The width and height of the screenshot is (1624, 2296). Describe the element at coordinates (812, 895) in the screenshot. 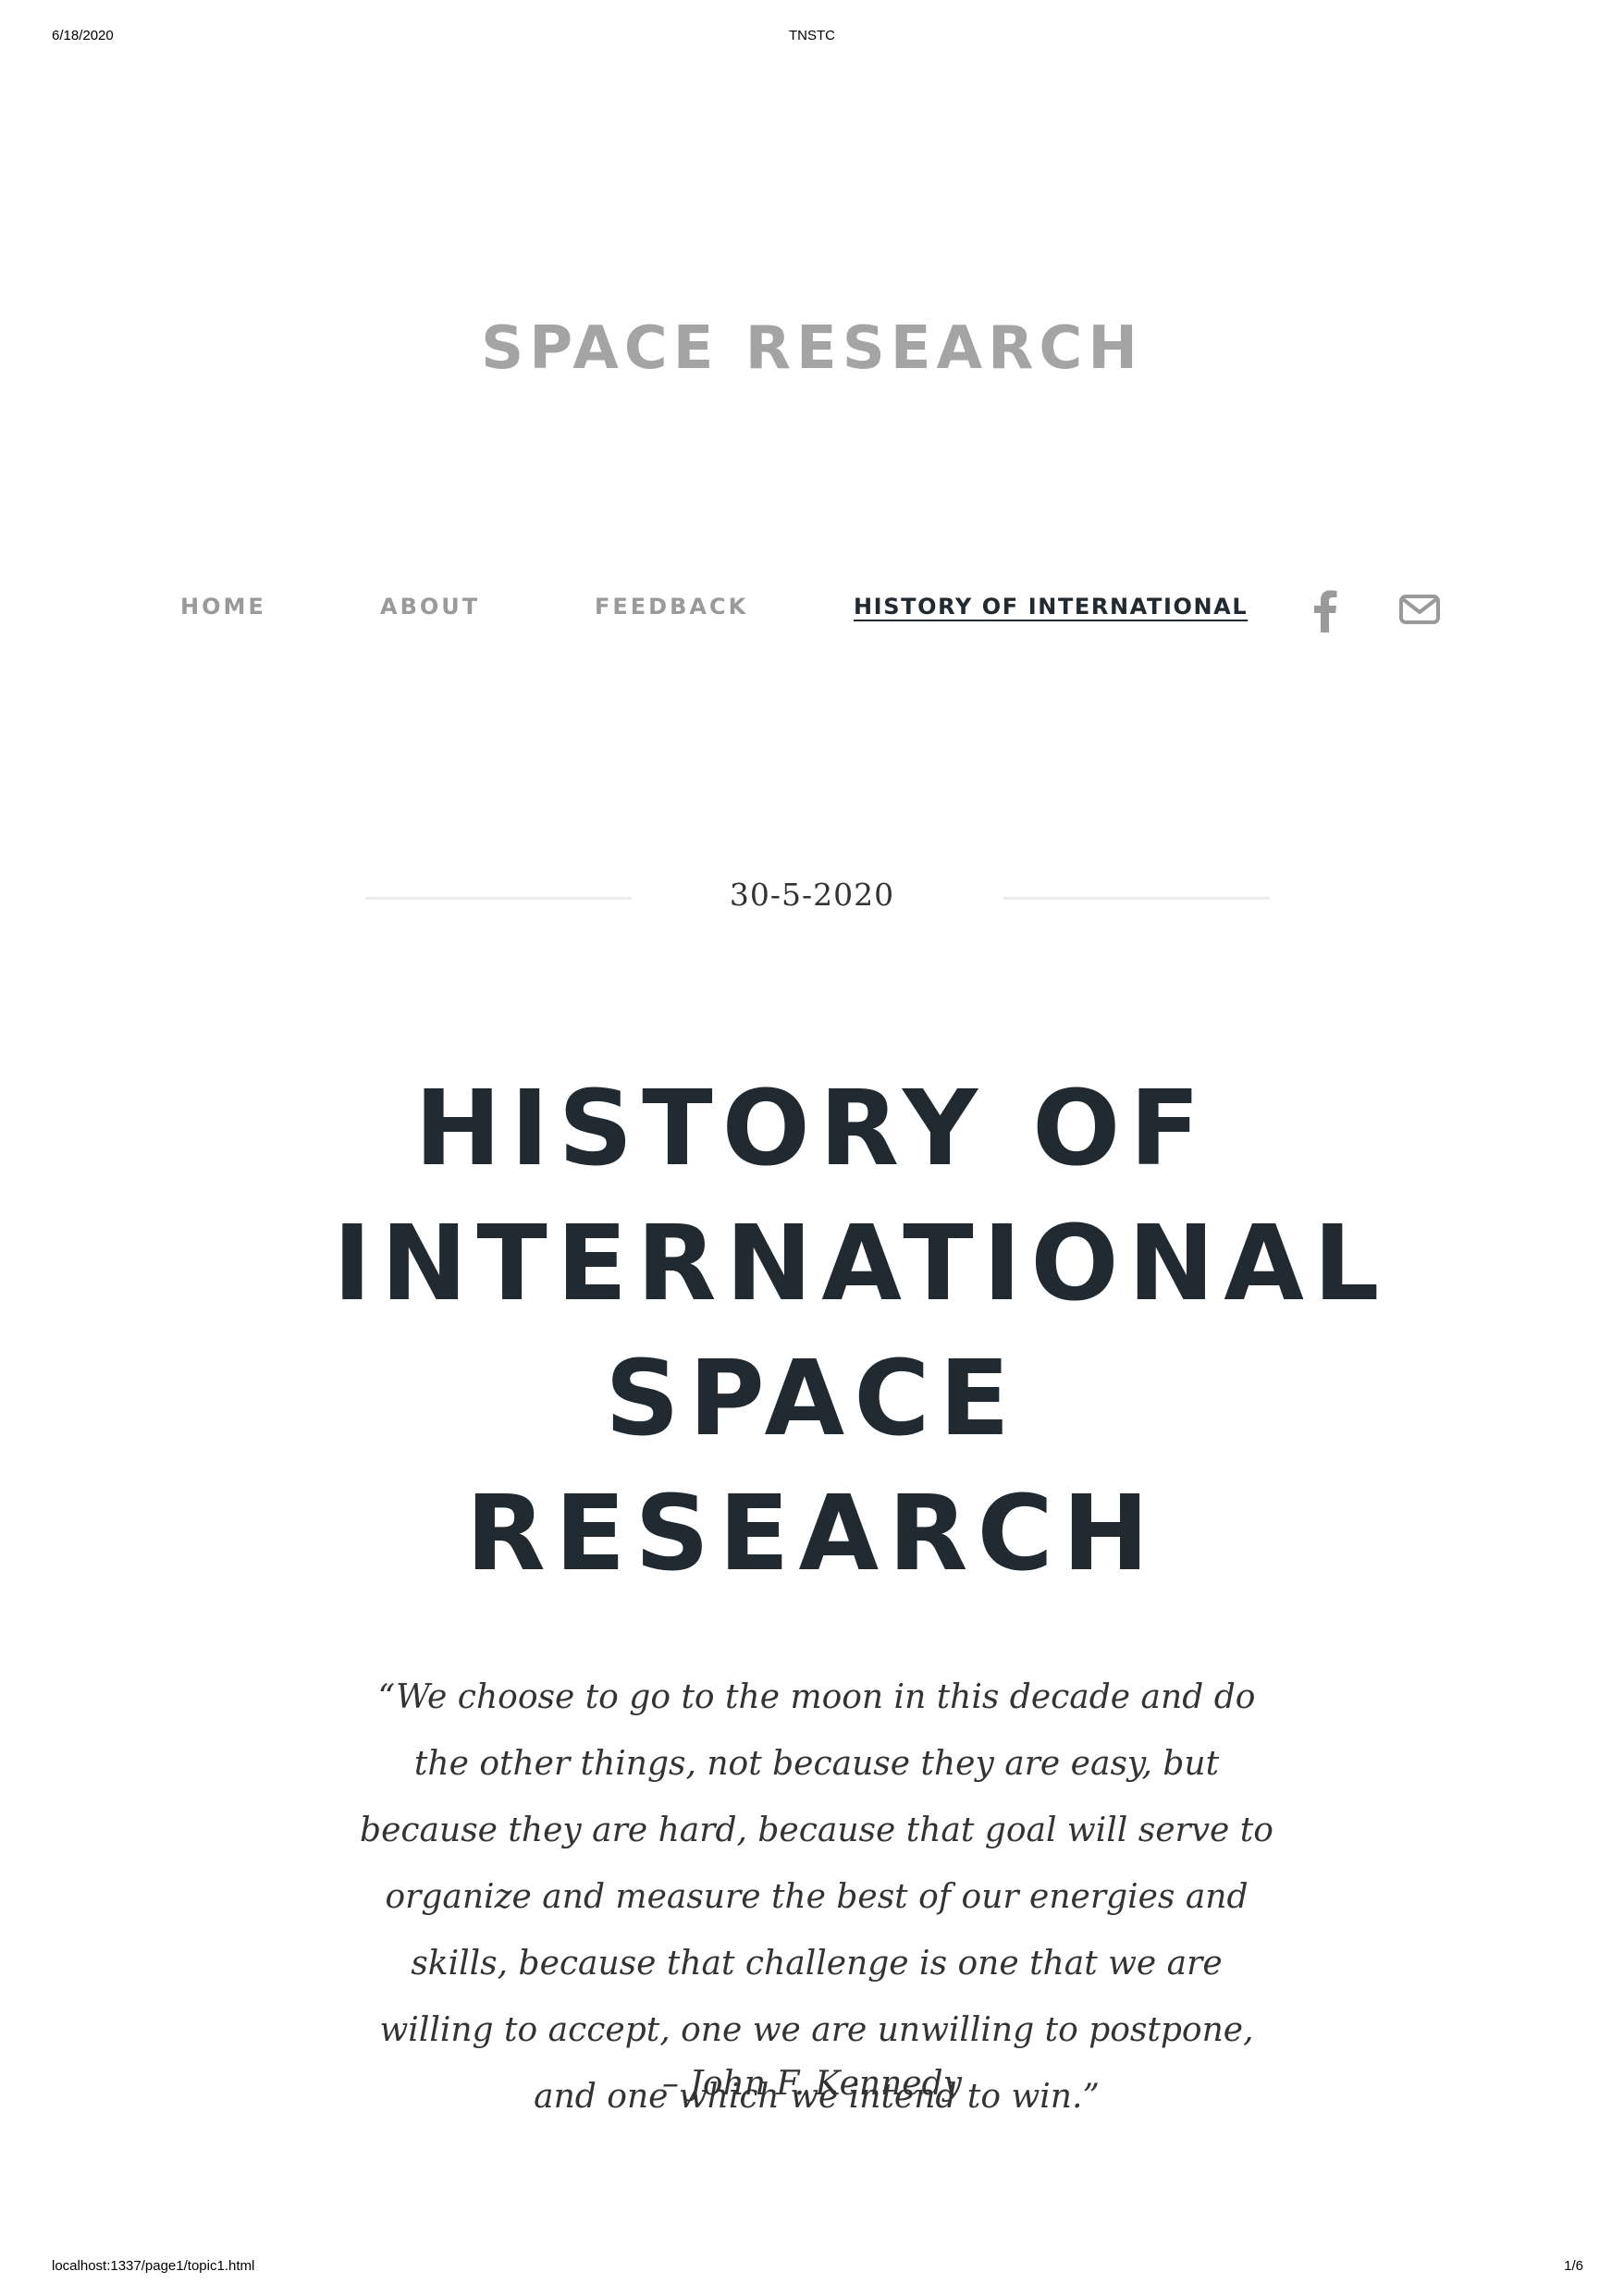

I see `post-date: 30-5-2020` at that location.